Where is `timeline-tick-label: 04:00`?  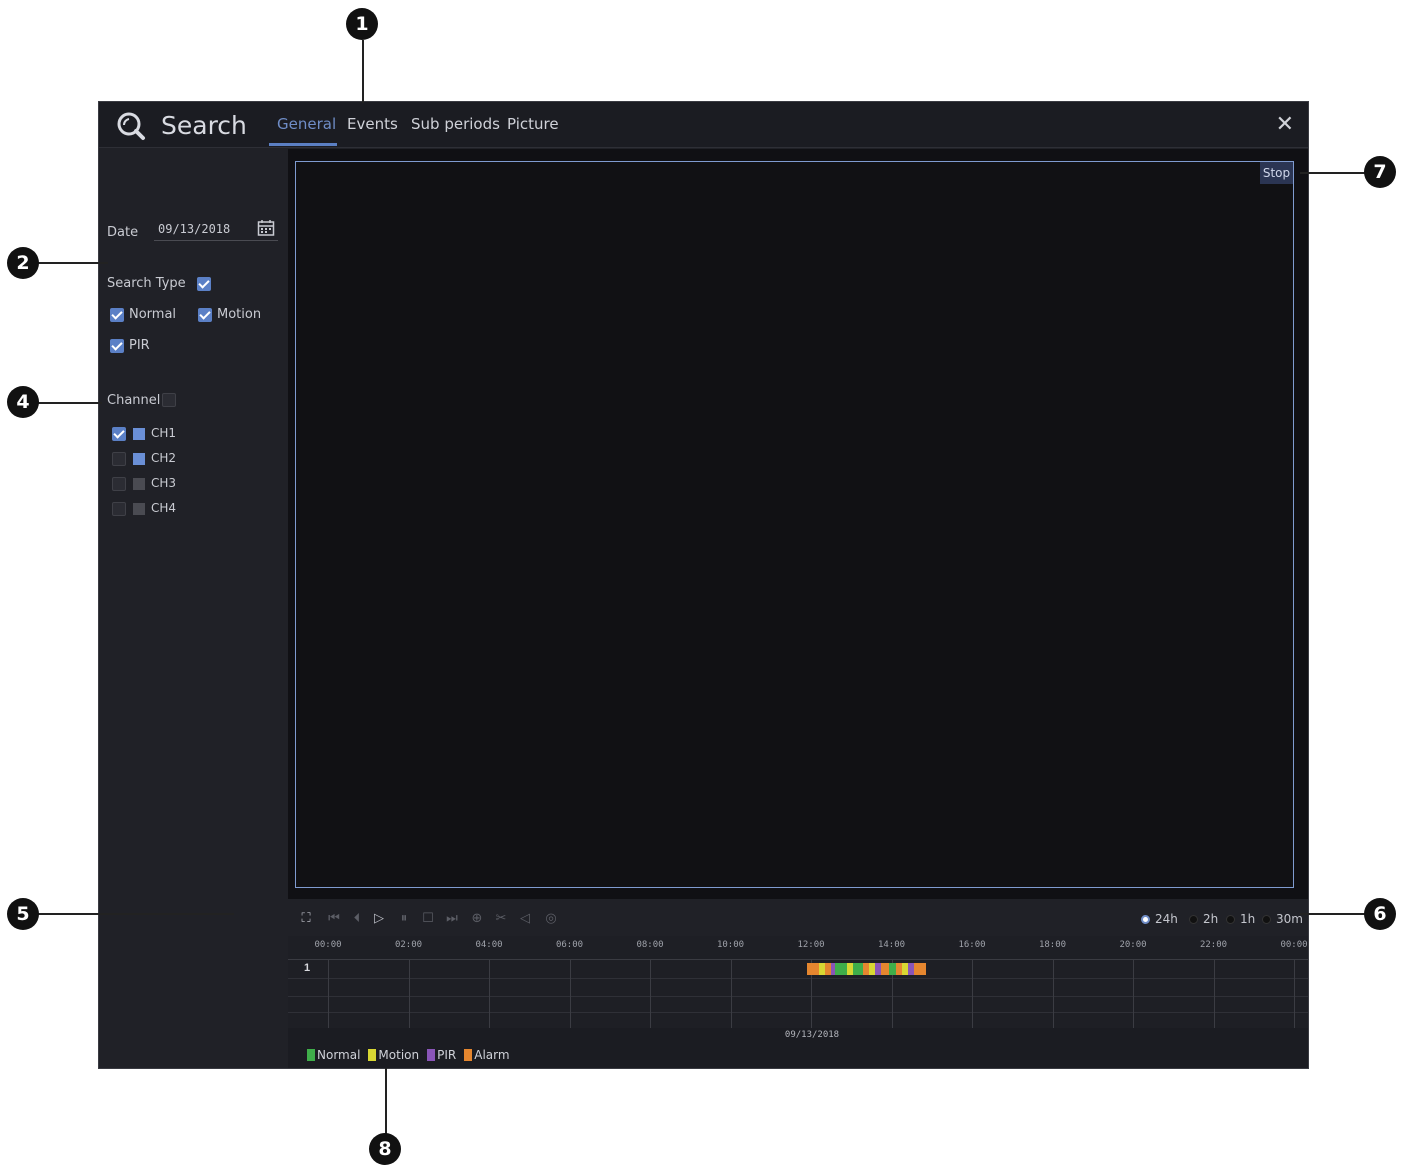
timeline-tick-label: 04:00 is located at coordinates (489, 945).